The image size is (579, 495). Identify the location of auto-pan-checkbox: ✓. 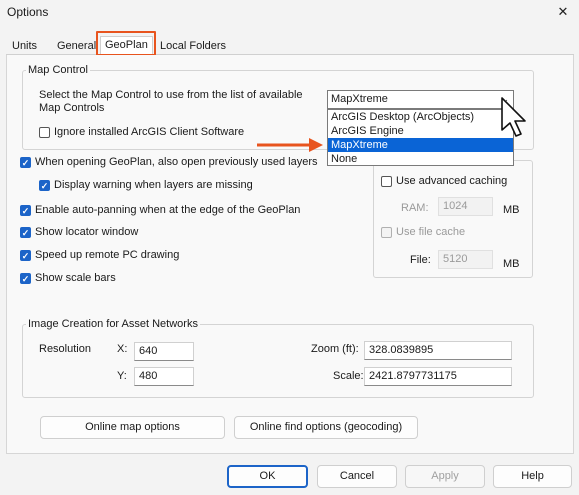
(25, 210).